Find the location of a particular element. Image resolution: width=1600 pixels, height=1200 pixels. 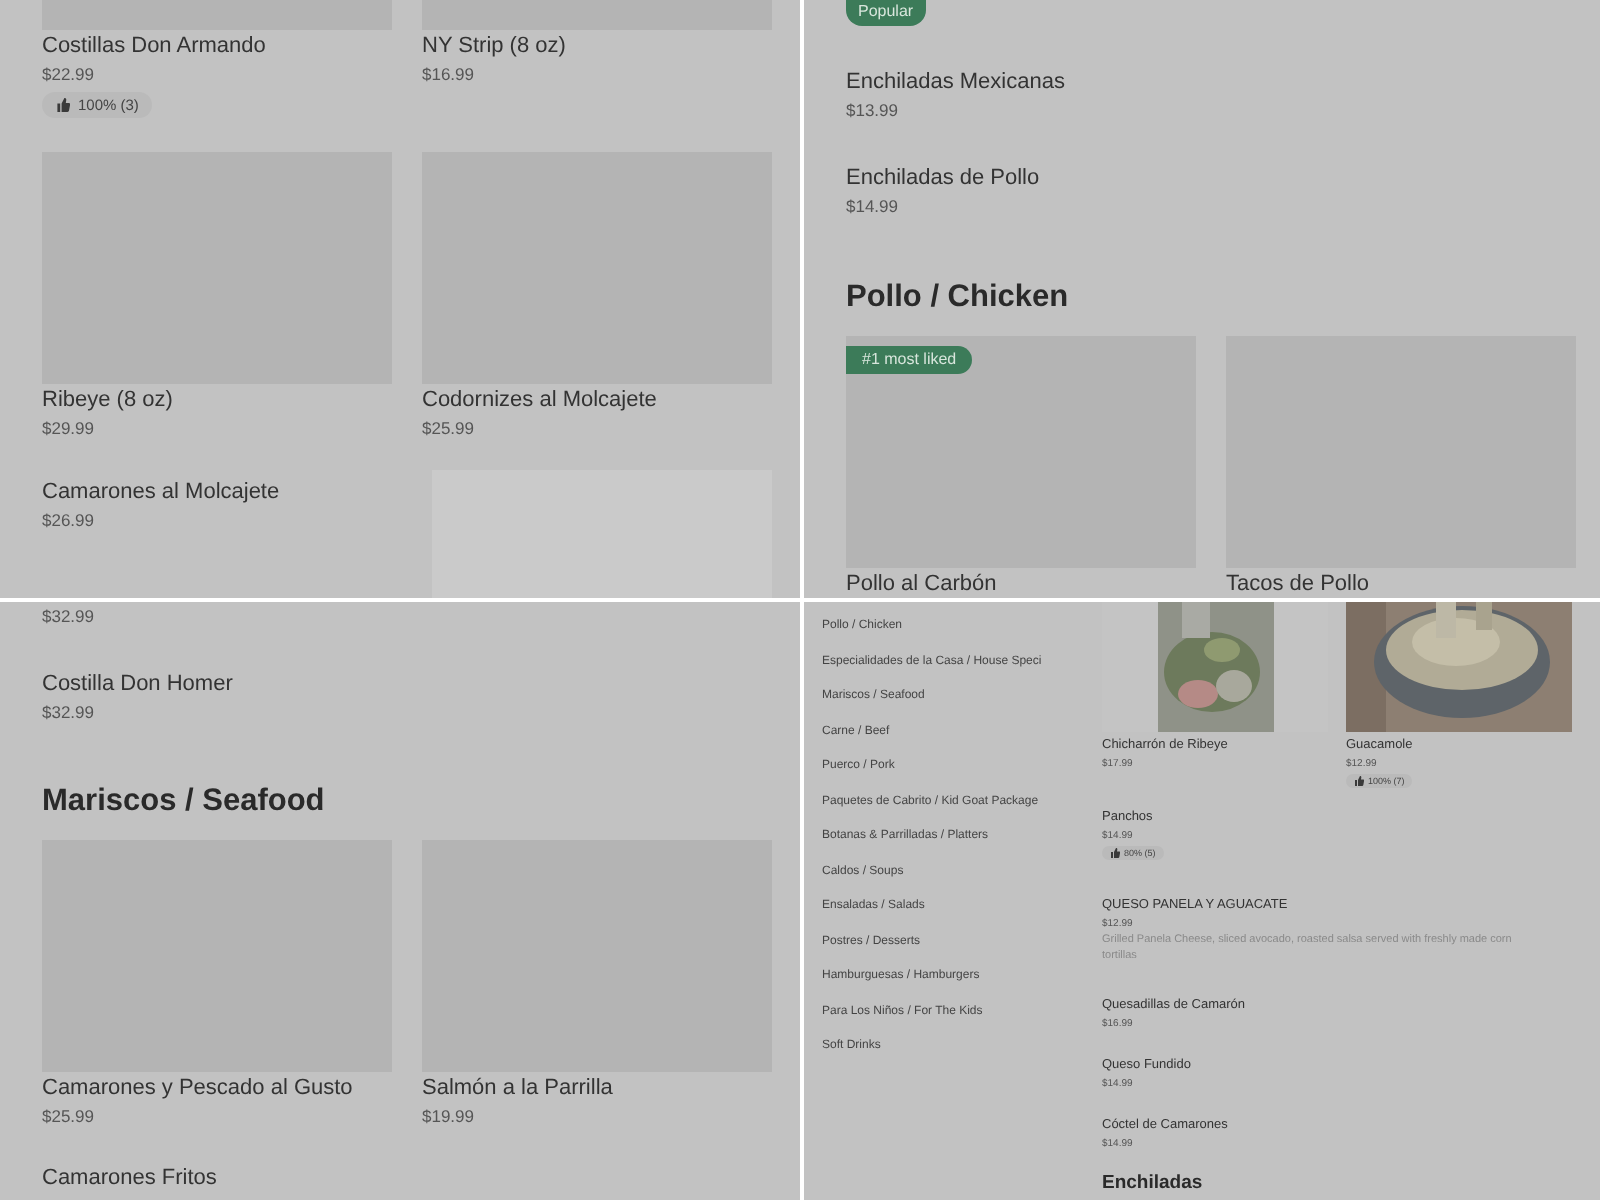

section-heading: Enchiladas is located at coordinates (1153, 1183).